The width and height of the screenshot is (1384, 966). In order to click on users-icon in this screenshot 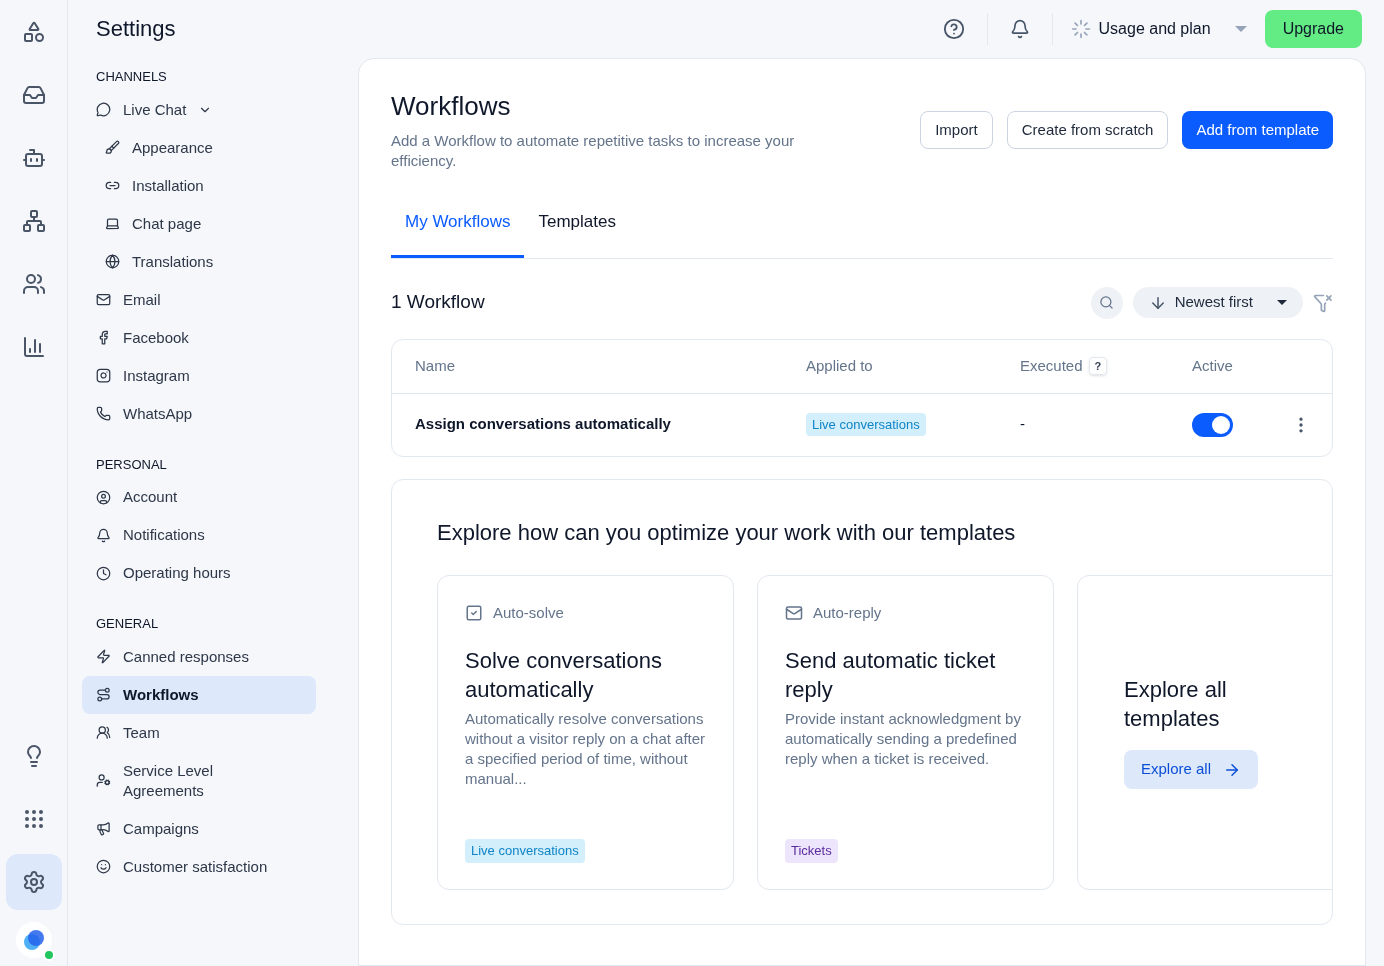, I will do `click(33, 284)`.